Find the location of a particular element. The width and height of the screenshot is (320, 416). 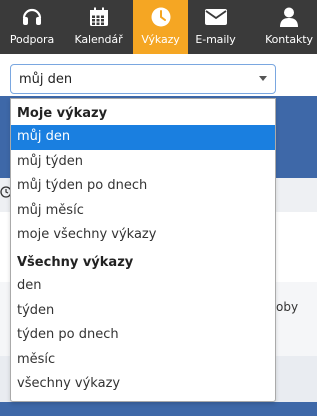

nav-item-kalendar: Kalendář is located at coordinates (98, 27).